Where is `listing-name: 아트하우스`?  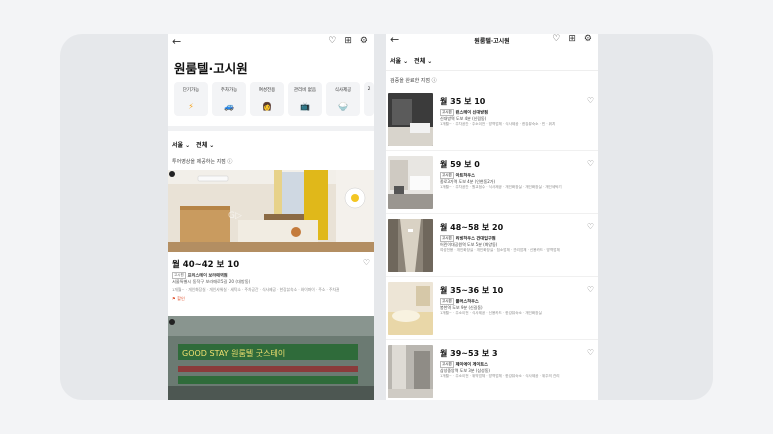
listing-name: 아트하우스 is located at coordinates (465, 175).